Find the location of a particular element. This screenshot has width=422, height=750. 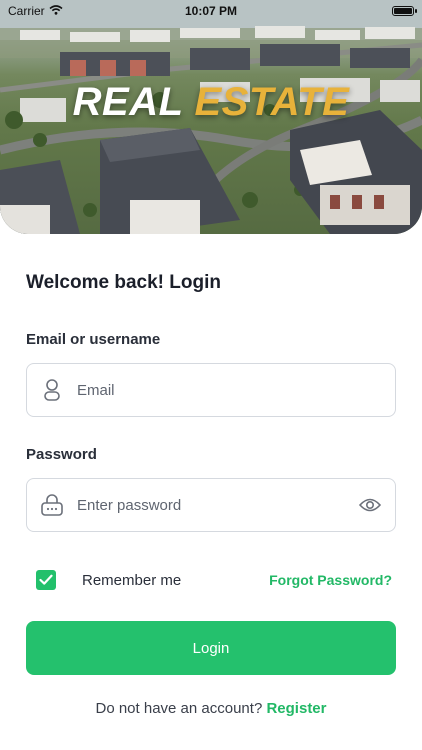

password-field is located at coordinates (211, 505).